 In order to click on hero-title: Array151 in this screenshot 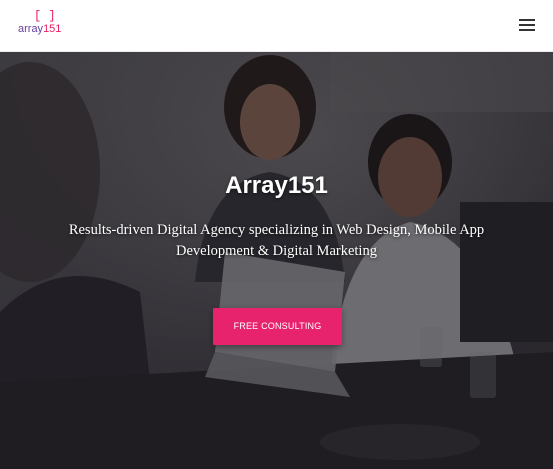, I will do `click(276, 185)`.